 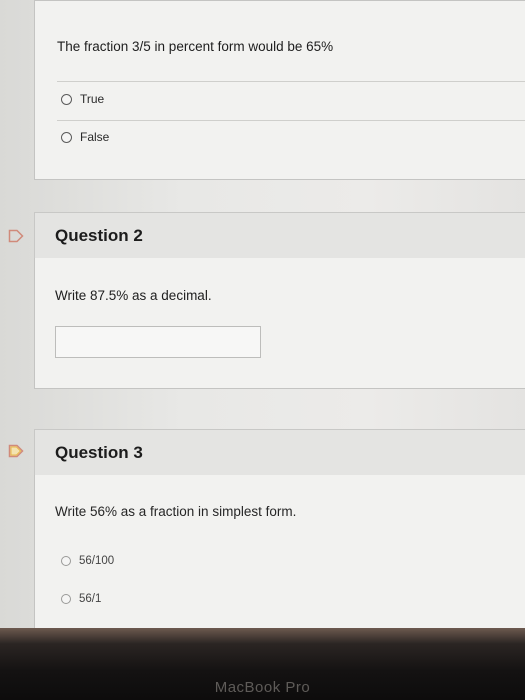 I want to click on question-3-option-2: 56/1, so click(x=81, y=599).